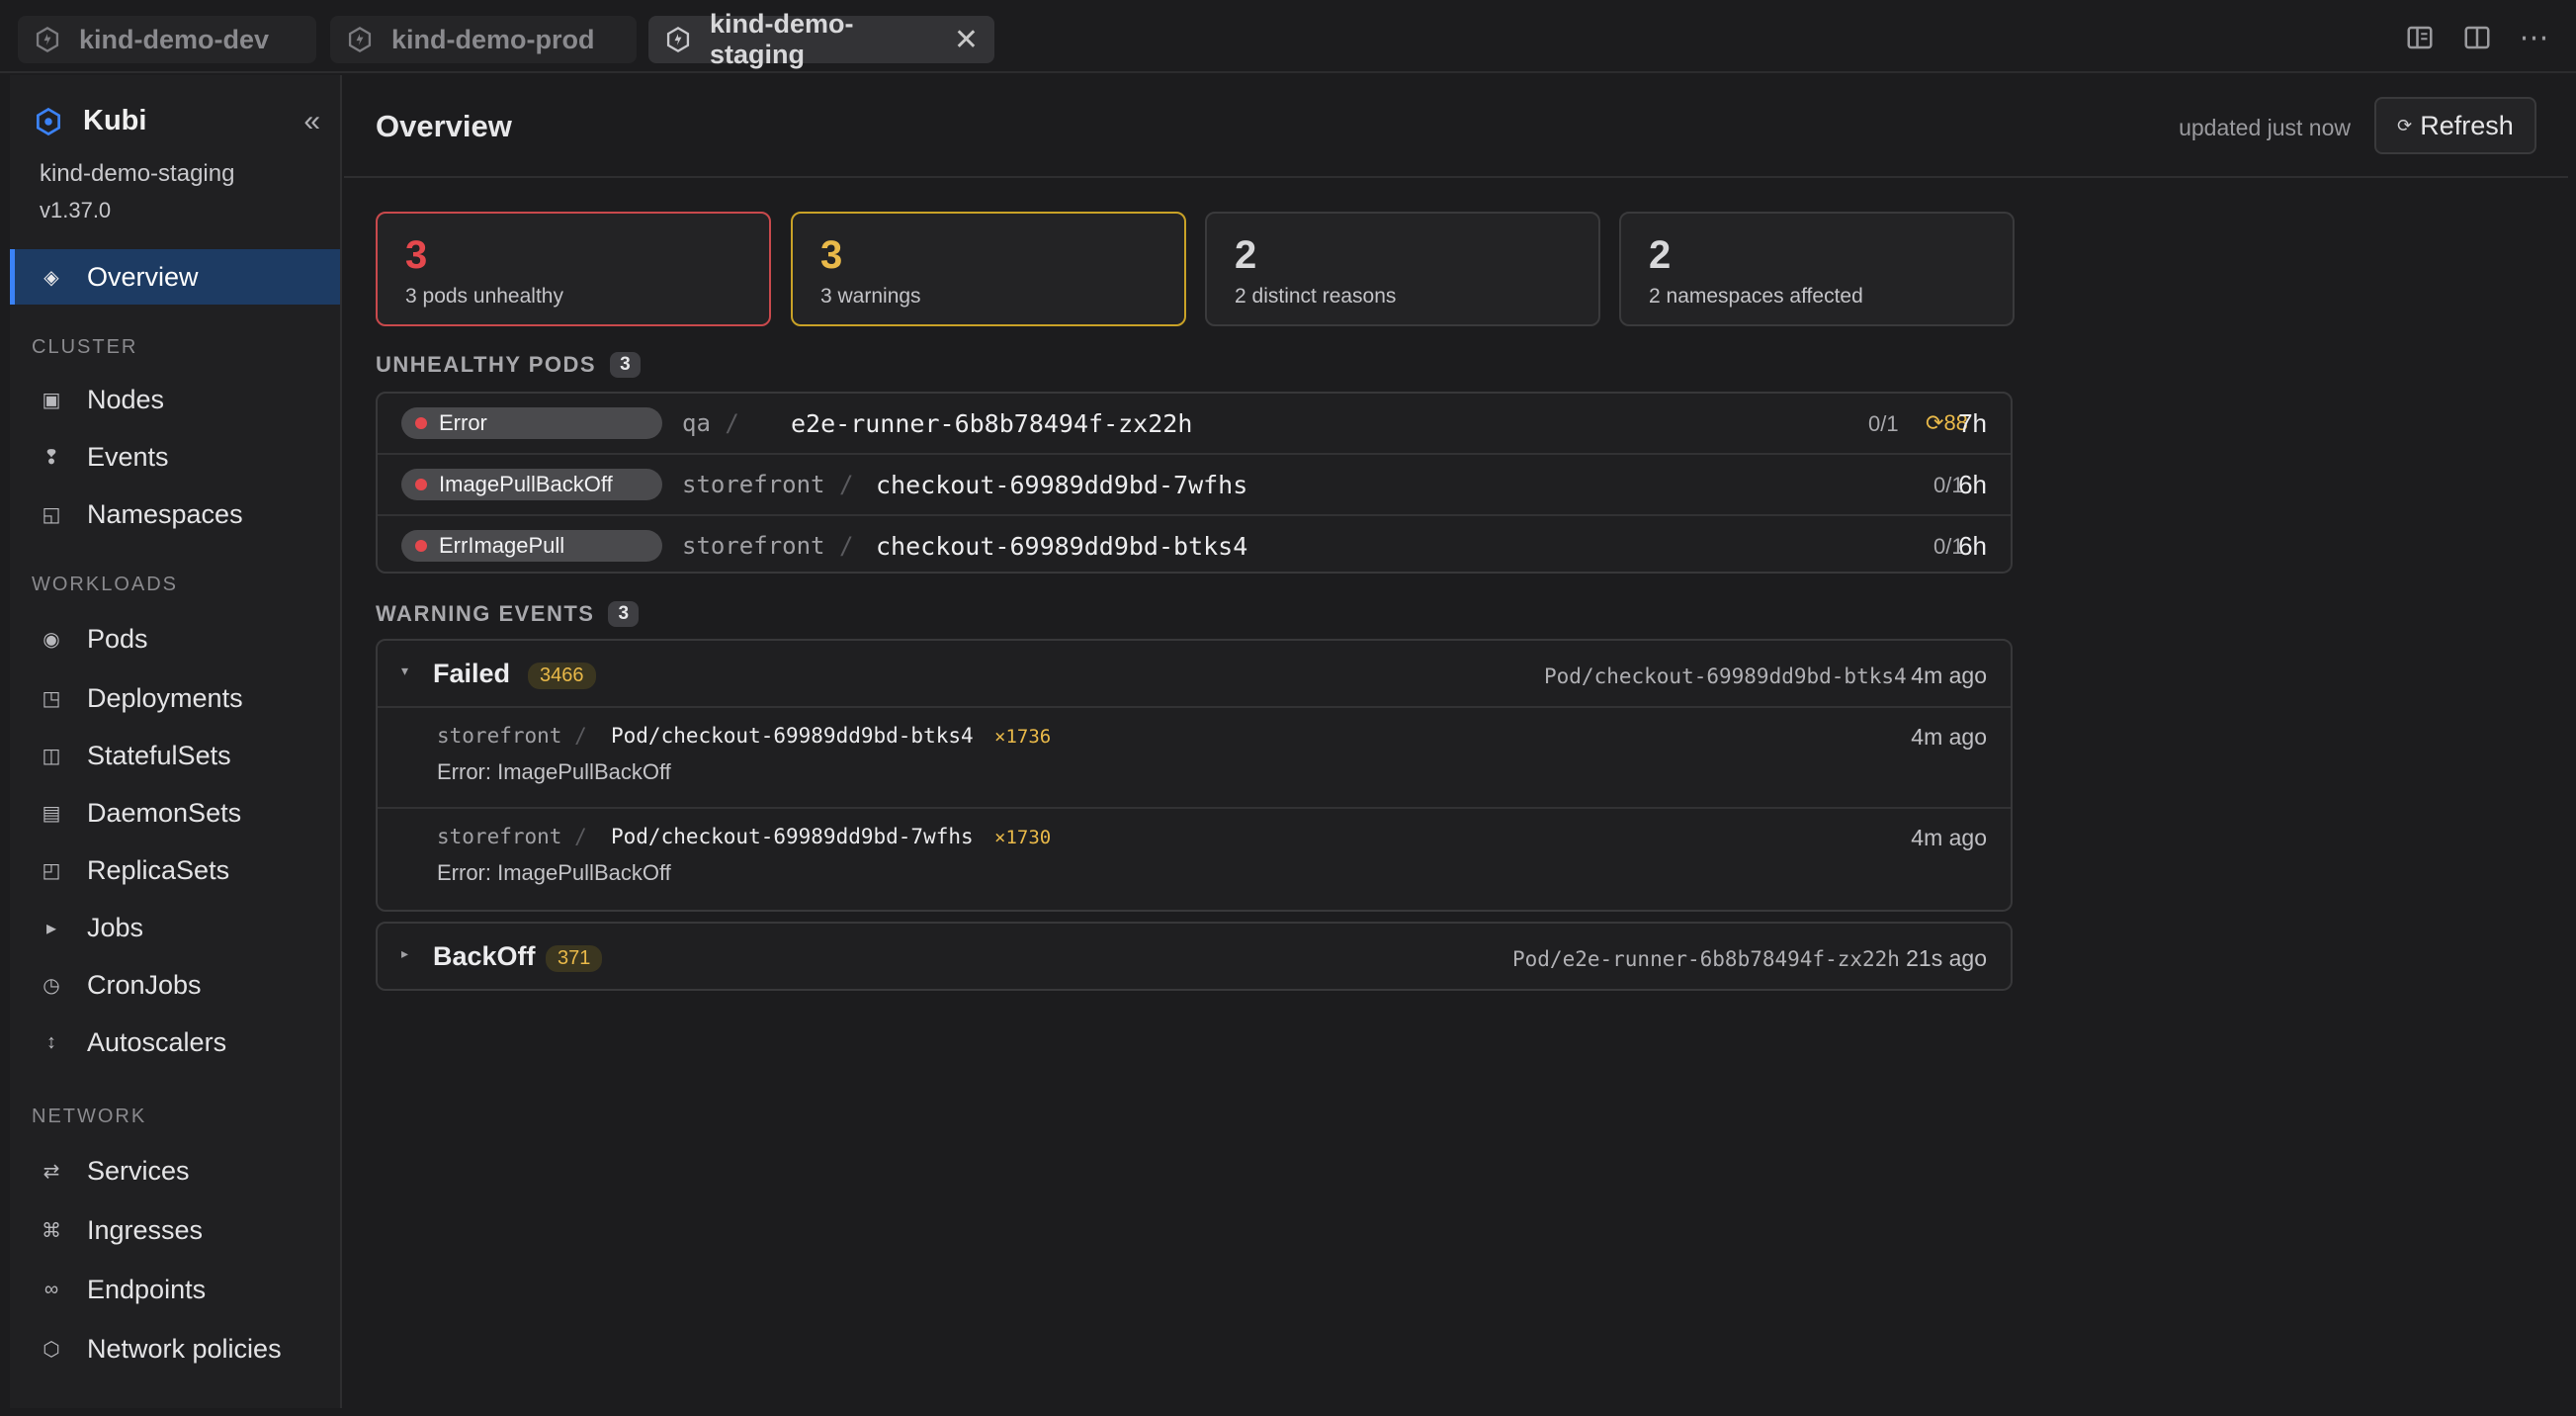 This screenshot has width=2576, height=1416. I want to click on sidebar-item-label: Namespaces, so click(165, 513).